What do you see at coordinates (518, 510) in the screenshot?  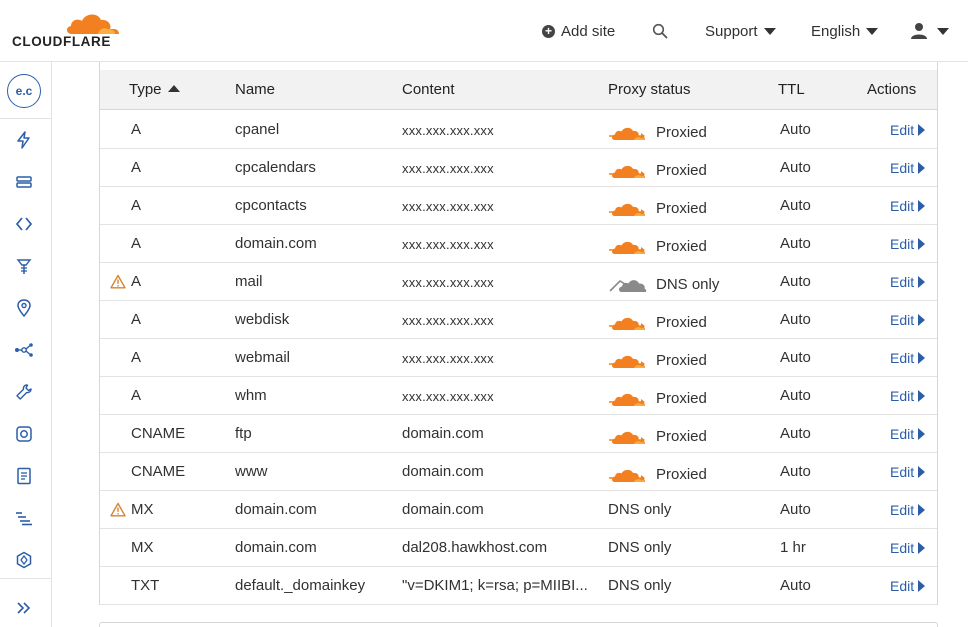 I see `table-row: MX domain.com domain.com DNS only Auto Edit` at bounding box center [518, 510].